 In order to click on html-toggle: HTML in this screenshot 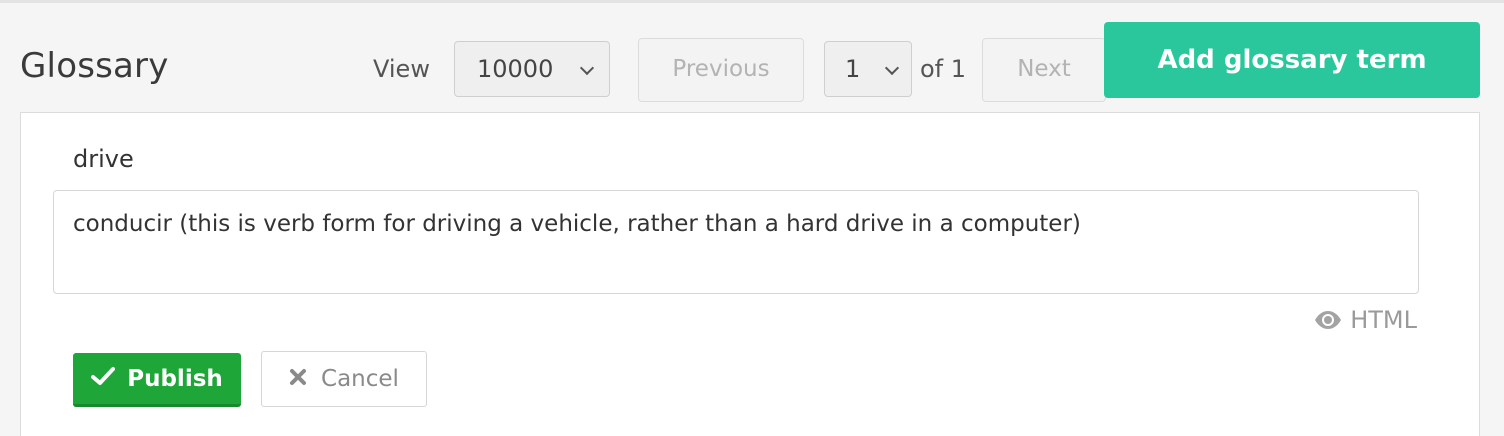, I will do `click(1365, 320)`.